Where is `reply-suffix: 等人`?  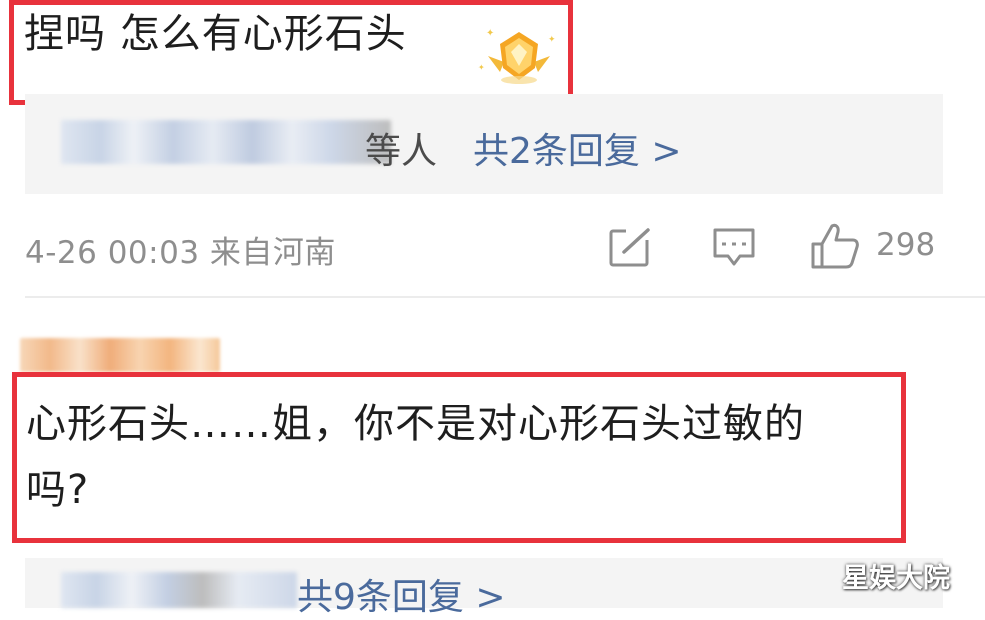
reply-suffix: 等人 is located at coordinates (401, 151).